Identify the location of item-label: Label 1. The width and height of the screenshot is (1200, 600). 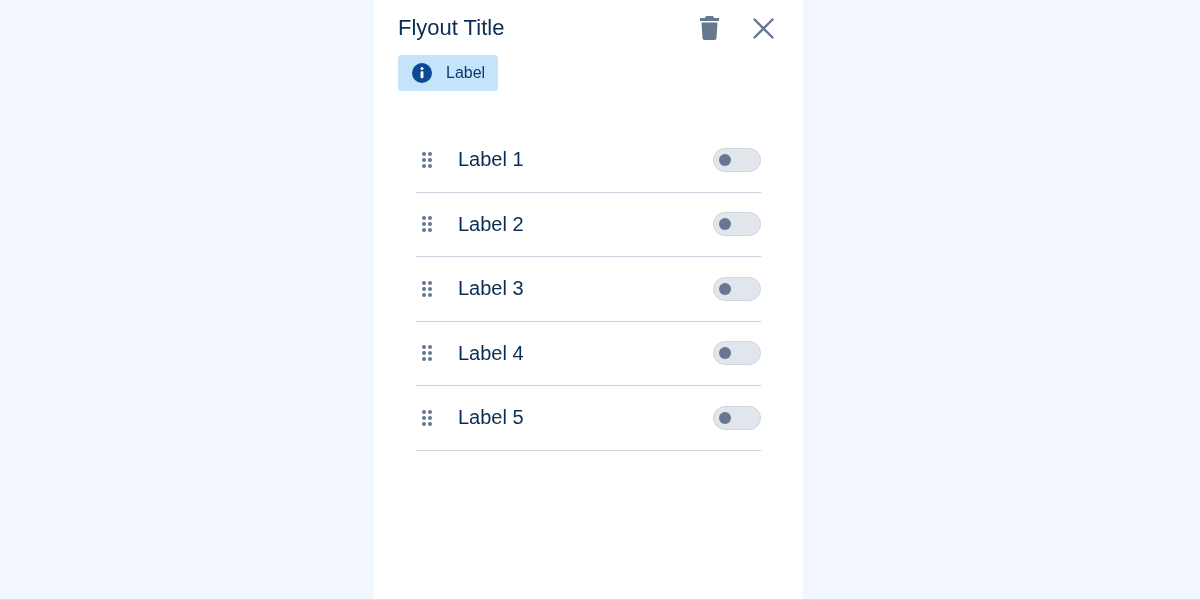
(491, 160).